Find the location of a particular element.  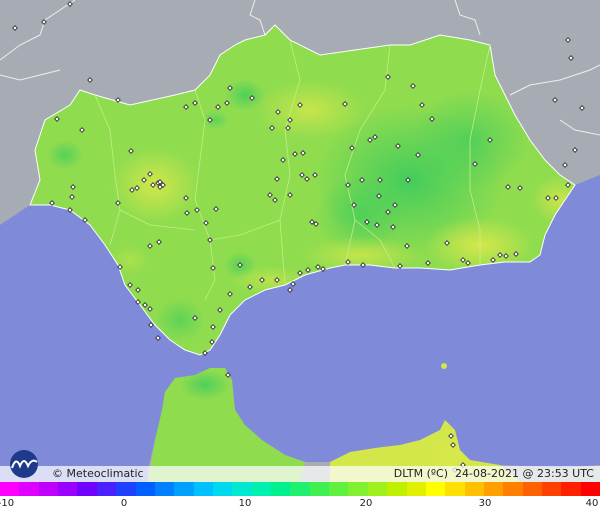

brand-name: Meteoclimatic is located at coordinates (105, 473).